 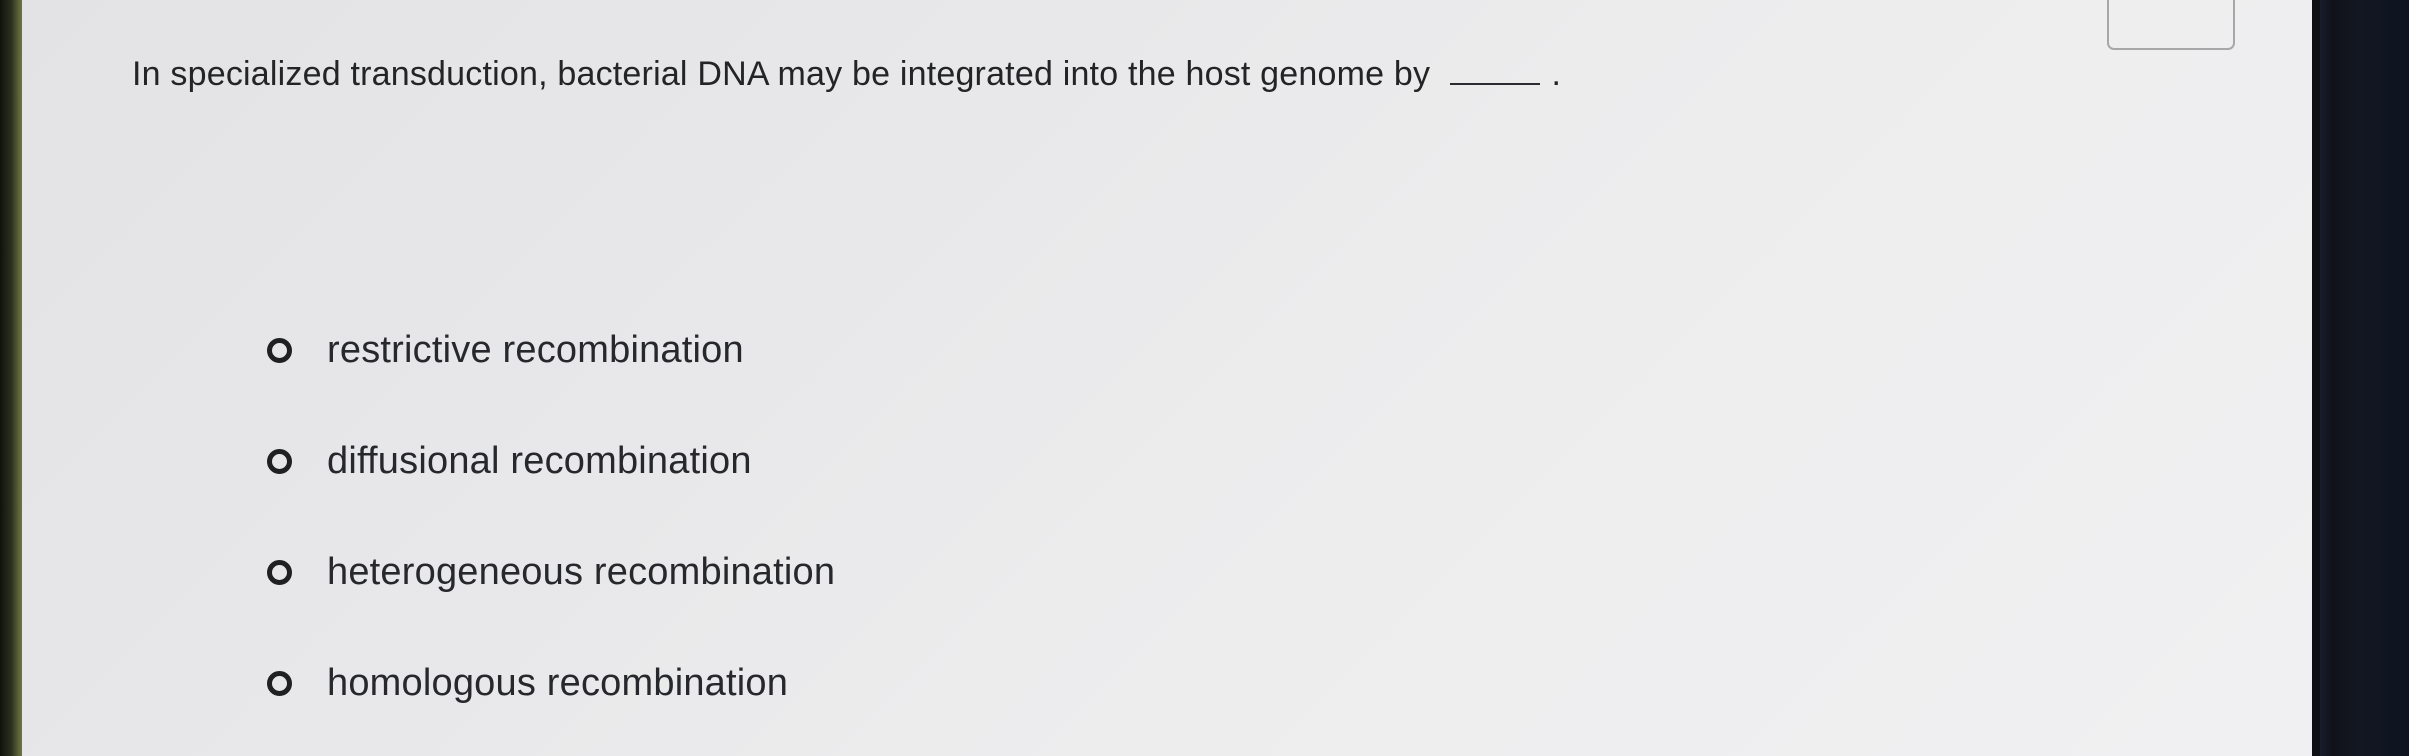 I want to click on answer-label: restrictive recombination, so click(x=535, y=349).